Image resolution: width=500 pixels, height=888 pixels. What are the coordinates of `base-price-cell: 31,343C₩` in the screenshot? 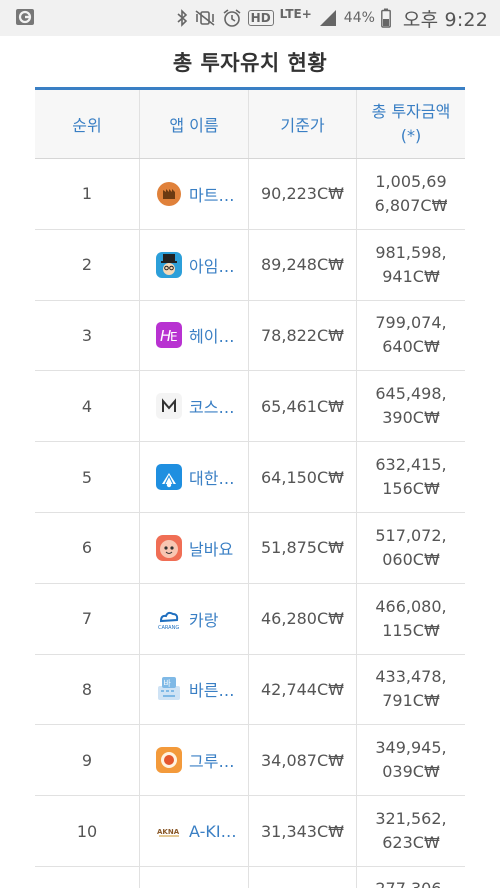 It's located at (303, 831).